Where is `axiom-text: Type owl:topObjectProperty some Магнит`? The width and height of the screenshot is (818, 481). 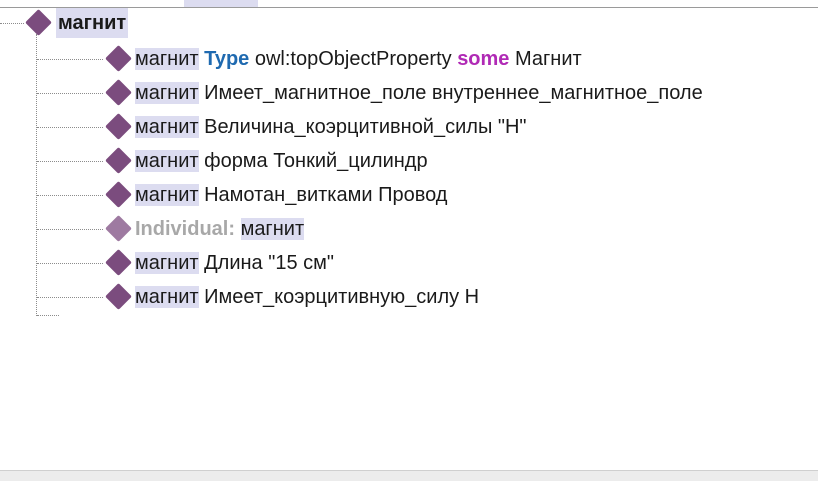
axiom-text: Type owl:topObjectProperty some Магнит is located at coordinates (393, 59).